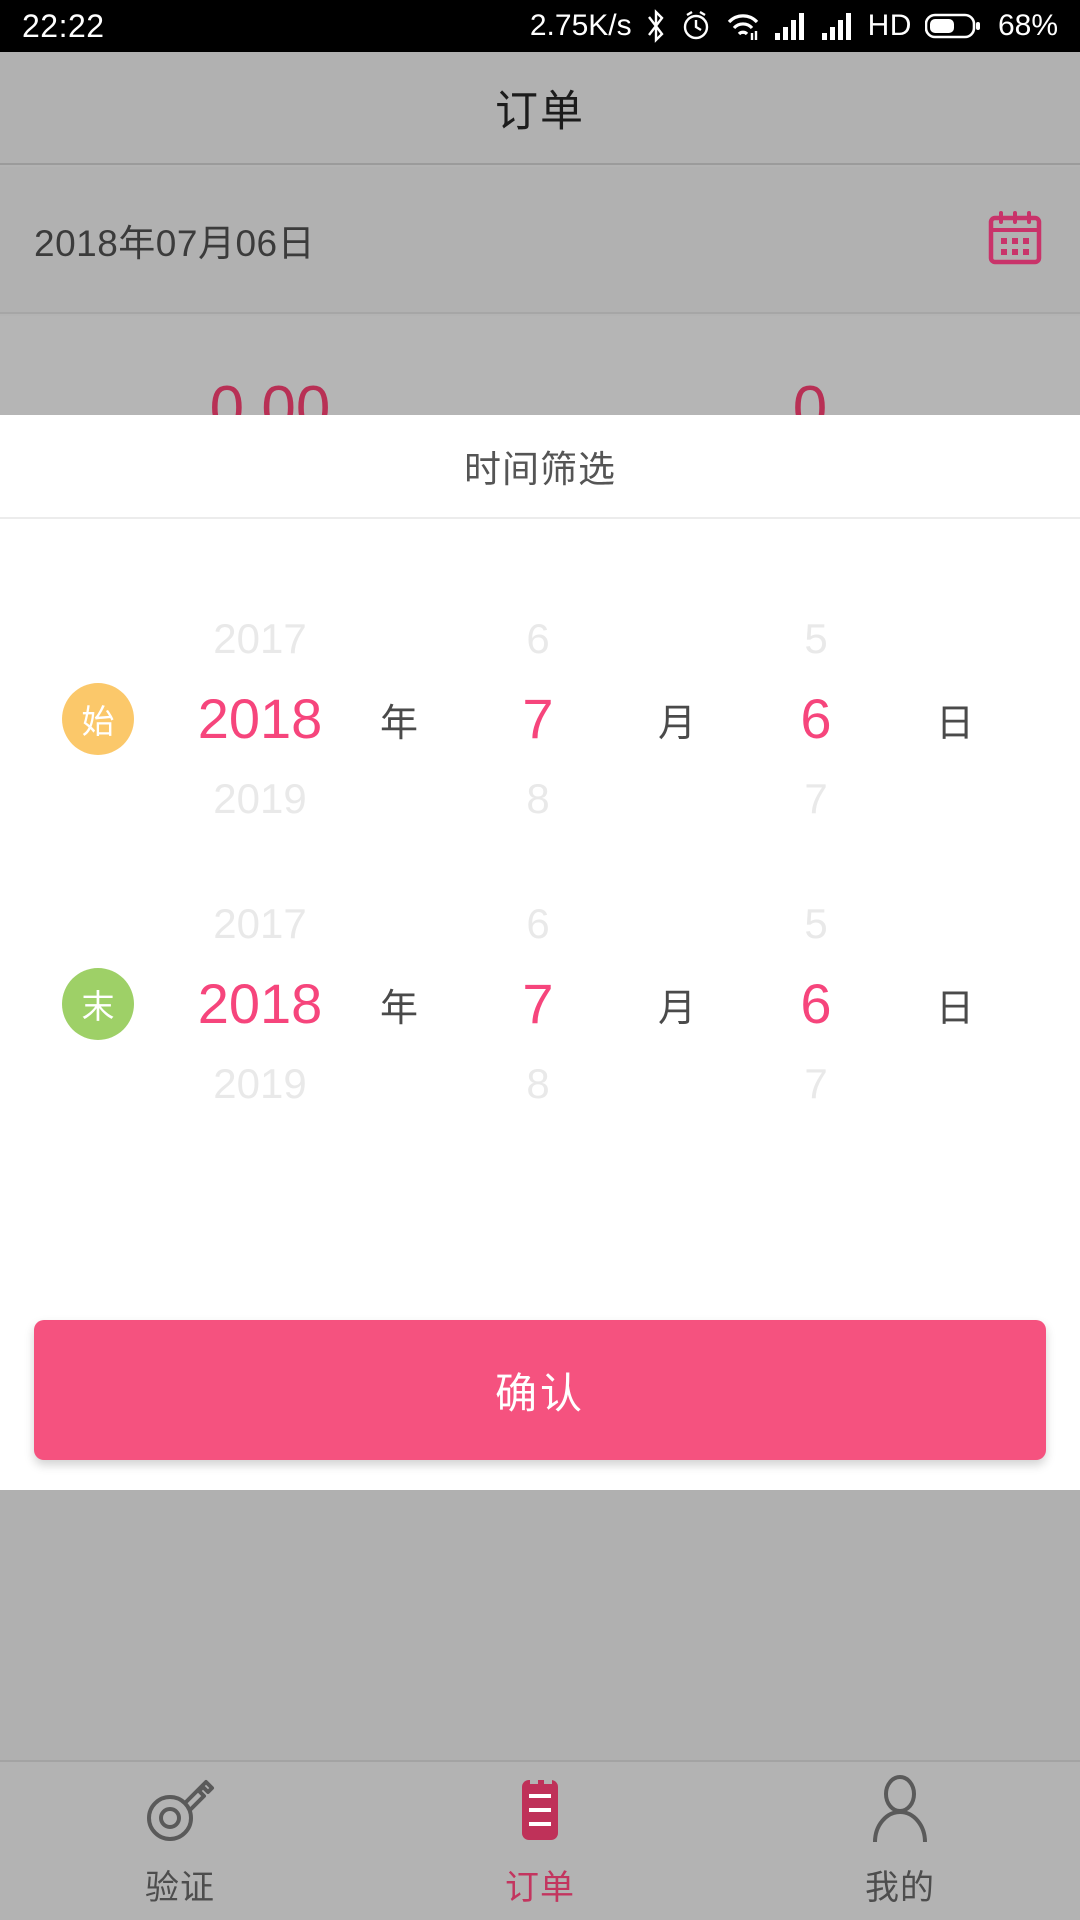 The image size is (1080, 1920). Describe the element at coordinates (900, 1887) in the screenshot. I see `tab-label-profile: 我的` at that location.